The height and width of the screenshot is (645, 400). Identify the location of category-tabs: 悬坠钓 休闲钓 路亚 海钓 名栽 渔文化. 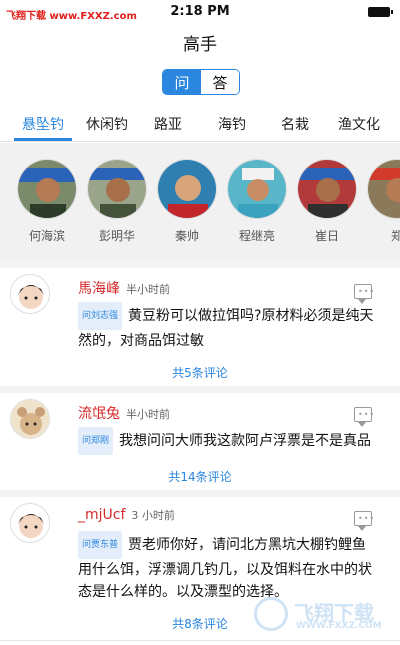
(200, 123).